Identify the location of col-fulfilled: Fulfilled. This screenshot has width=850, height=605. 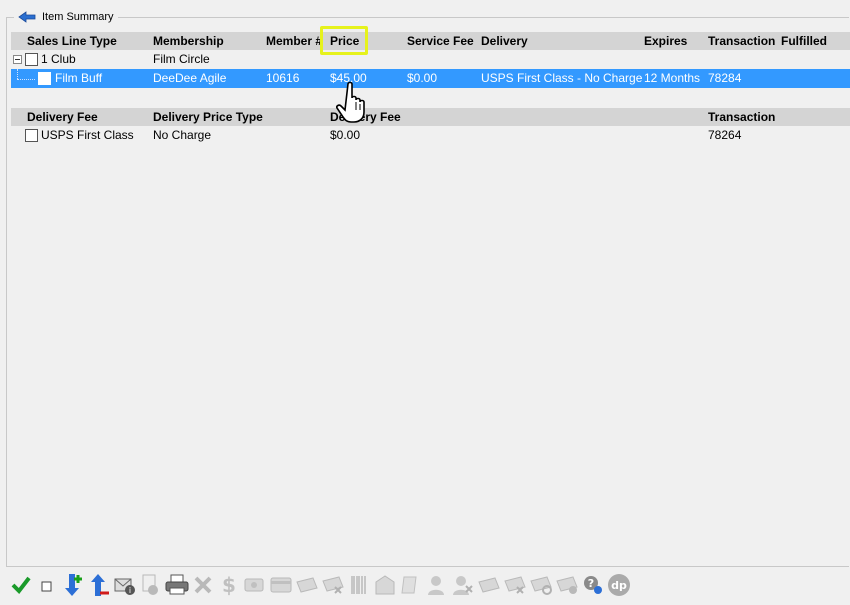
(804, 41).